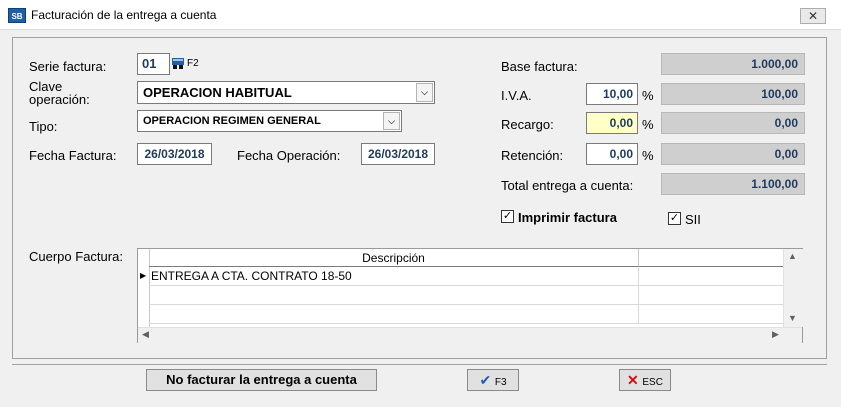 Image resolution: width=841 pixels, height=407 pixels. Describe the element at coordinates (186, 64) in the screenshot. I see `serie-lookup-button: F2` at that location.